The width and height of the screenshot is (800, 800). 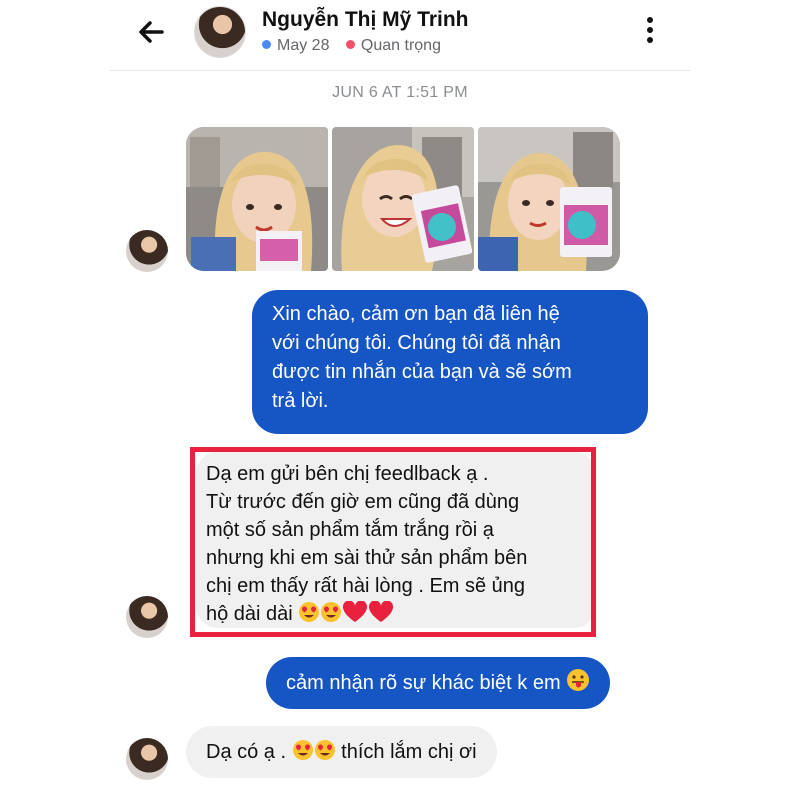 What do you see at coordinates (578, 686) in the screenshot?
I see `tongue-out-emoji-icon` at bounding box center [578, 686].